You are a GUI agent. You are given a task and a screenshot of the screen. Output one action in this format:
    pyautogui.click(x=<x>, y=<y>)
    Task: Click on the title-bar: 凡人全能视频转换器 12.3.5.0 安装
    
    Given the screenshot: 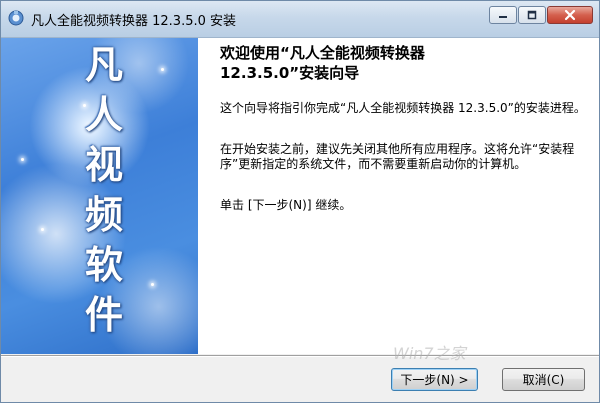 What is the action you would take?
    pyautogui.click(x=300, y=19)
    